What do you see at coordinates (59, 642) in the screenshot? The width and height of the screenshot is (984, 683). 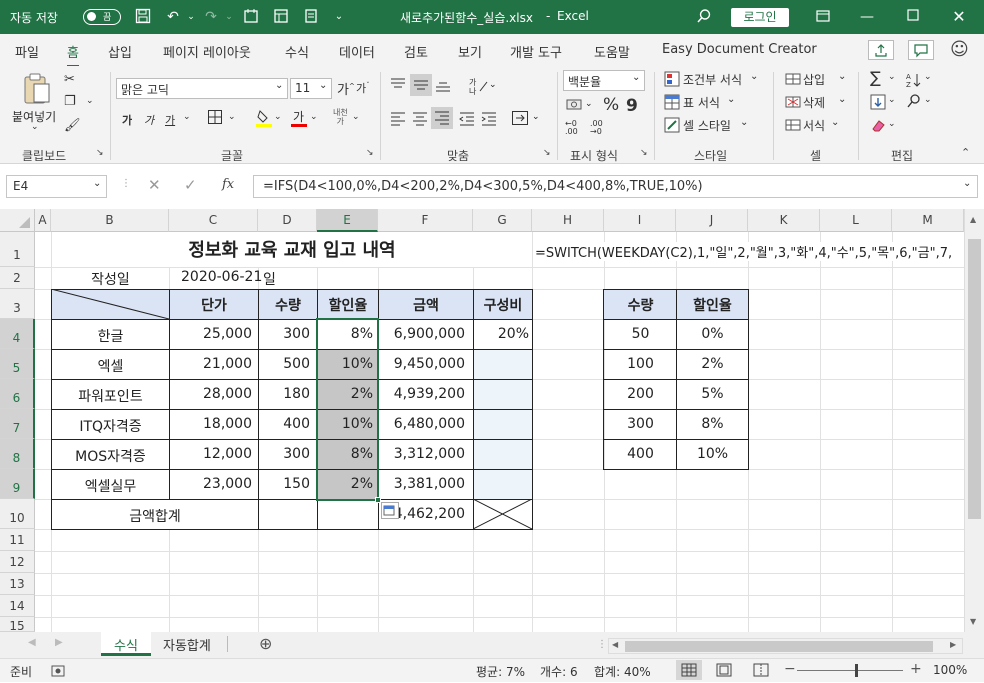 I see `tab-scroll-right-icon: ▶` at bounding box center [59, 642].